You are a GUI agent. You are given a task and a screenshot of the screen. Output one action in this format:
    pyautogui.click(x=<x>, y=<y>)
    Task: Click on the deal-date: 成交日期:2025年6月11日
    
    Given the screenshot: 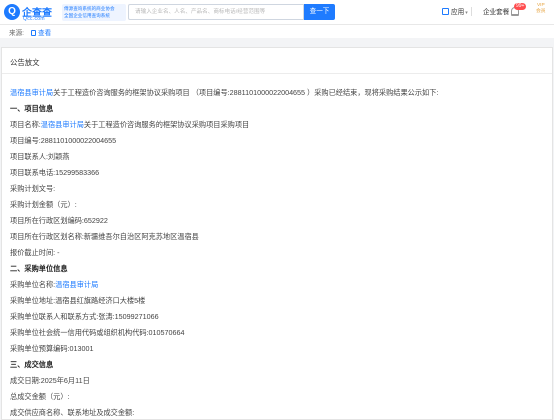 What is the action you would take?
    pyautogui.click(x=50, y=380)
    